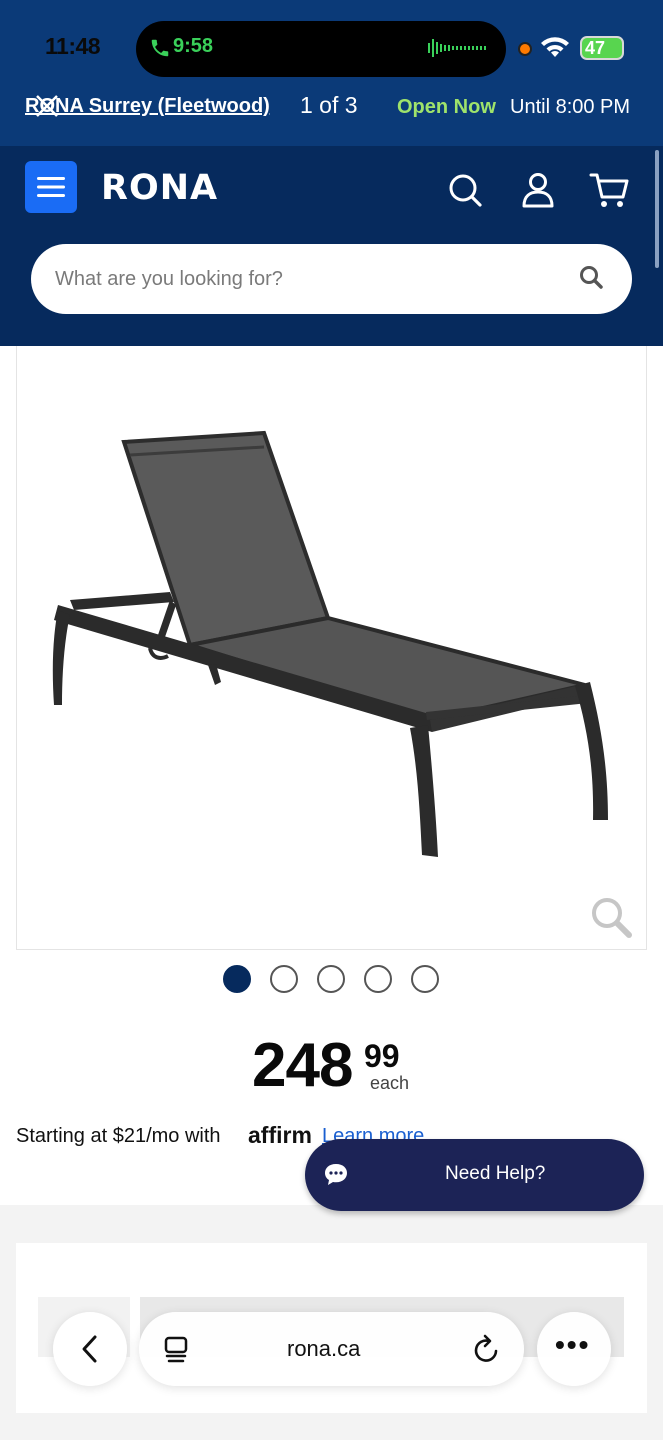  What do you see at coordinates (573, 1344) in the screenshot?
I see `more-icon: •••` at bounding box center [573, 1344].